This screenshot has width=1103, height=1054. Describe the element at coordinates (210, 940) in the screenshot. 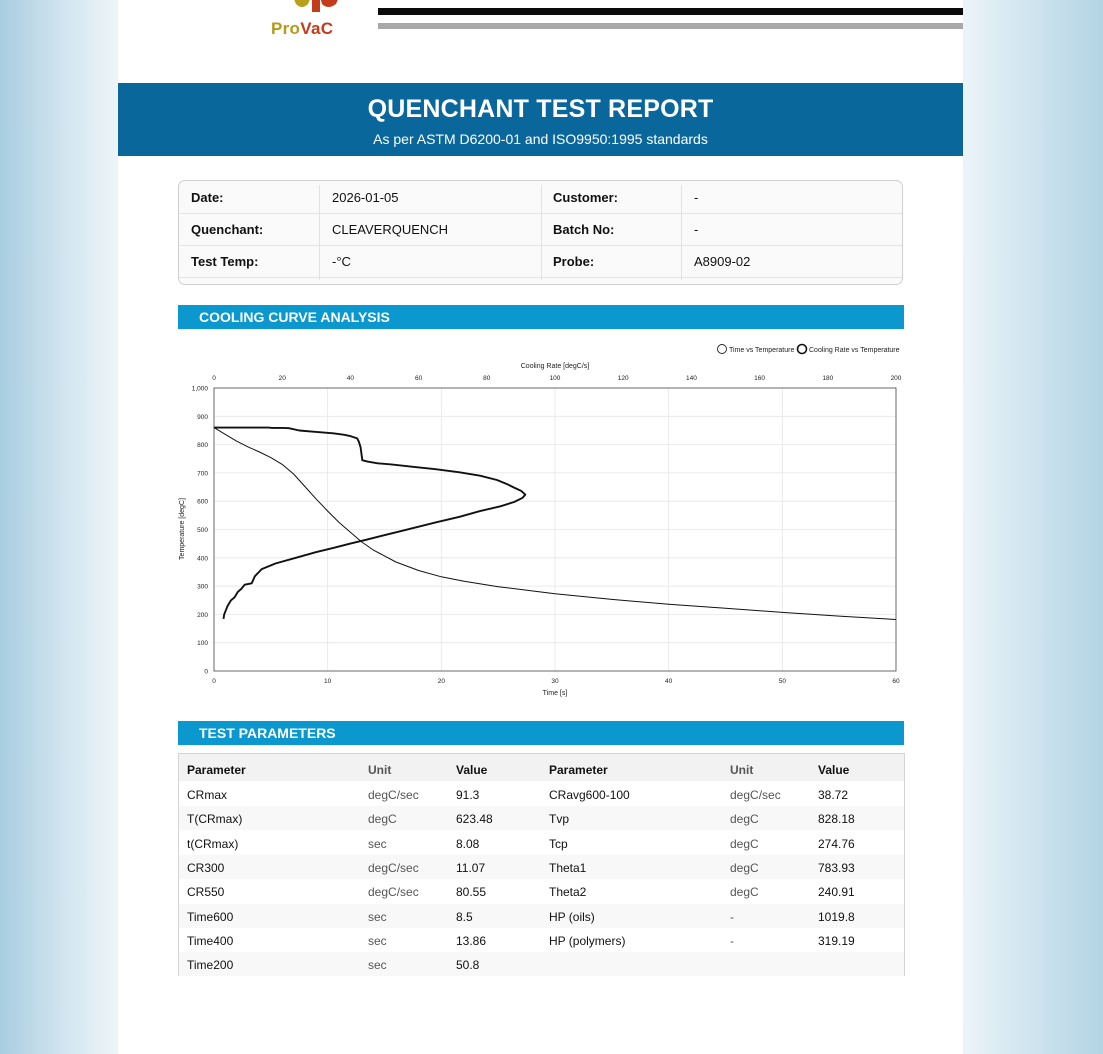

I see `param-cell: Time400` at that location.